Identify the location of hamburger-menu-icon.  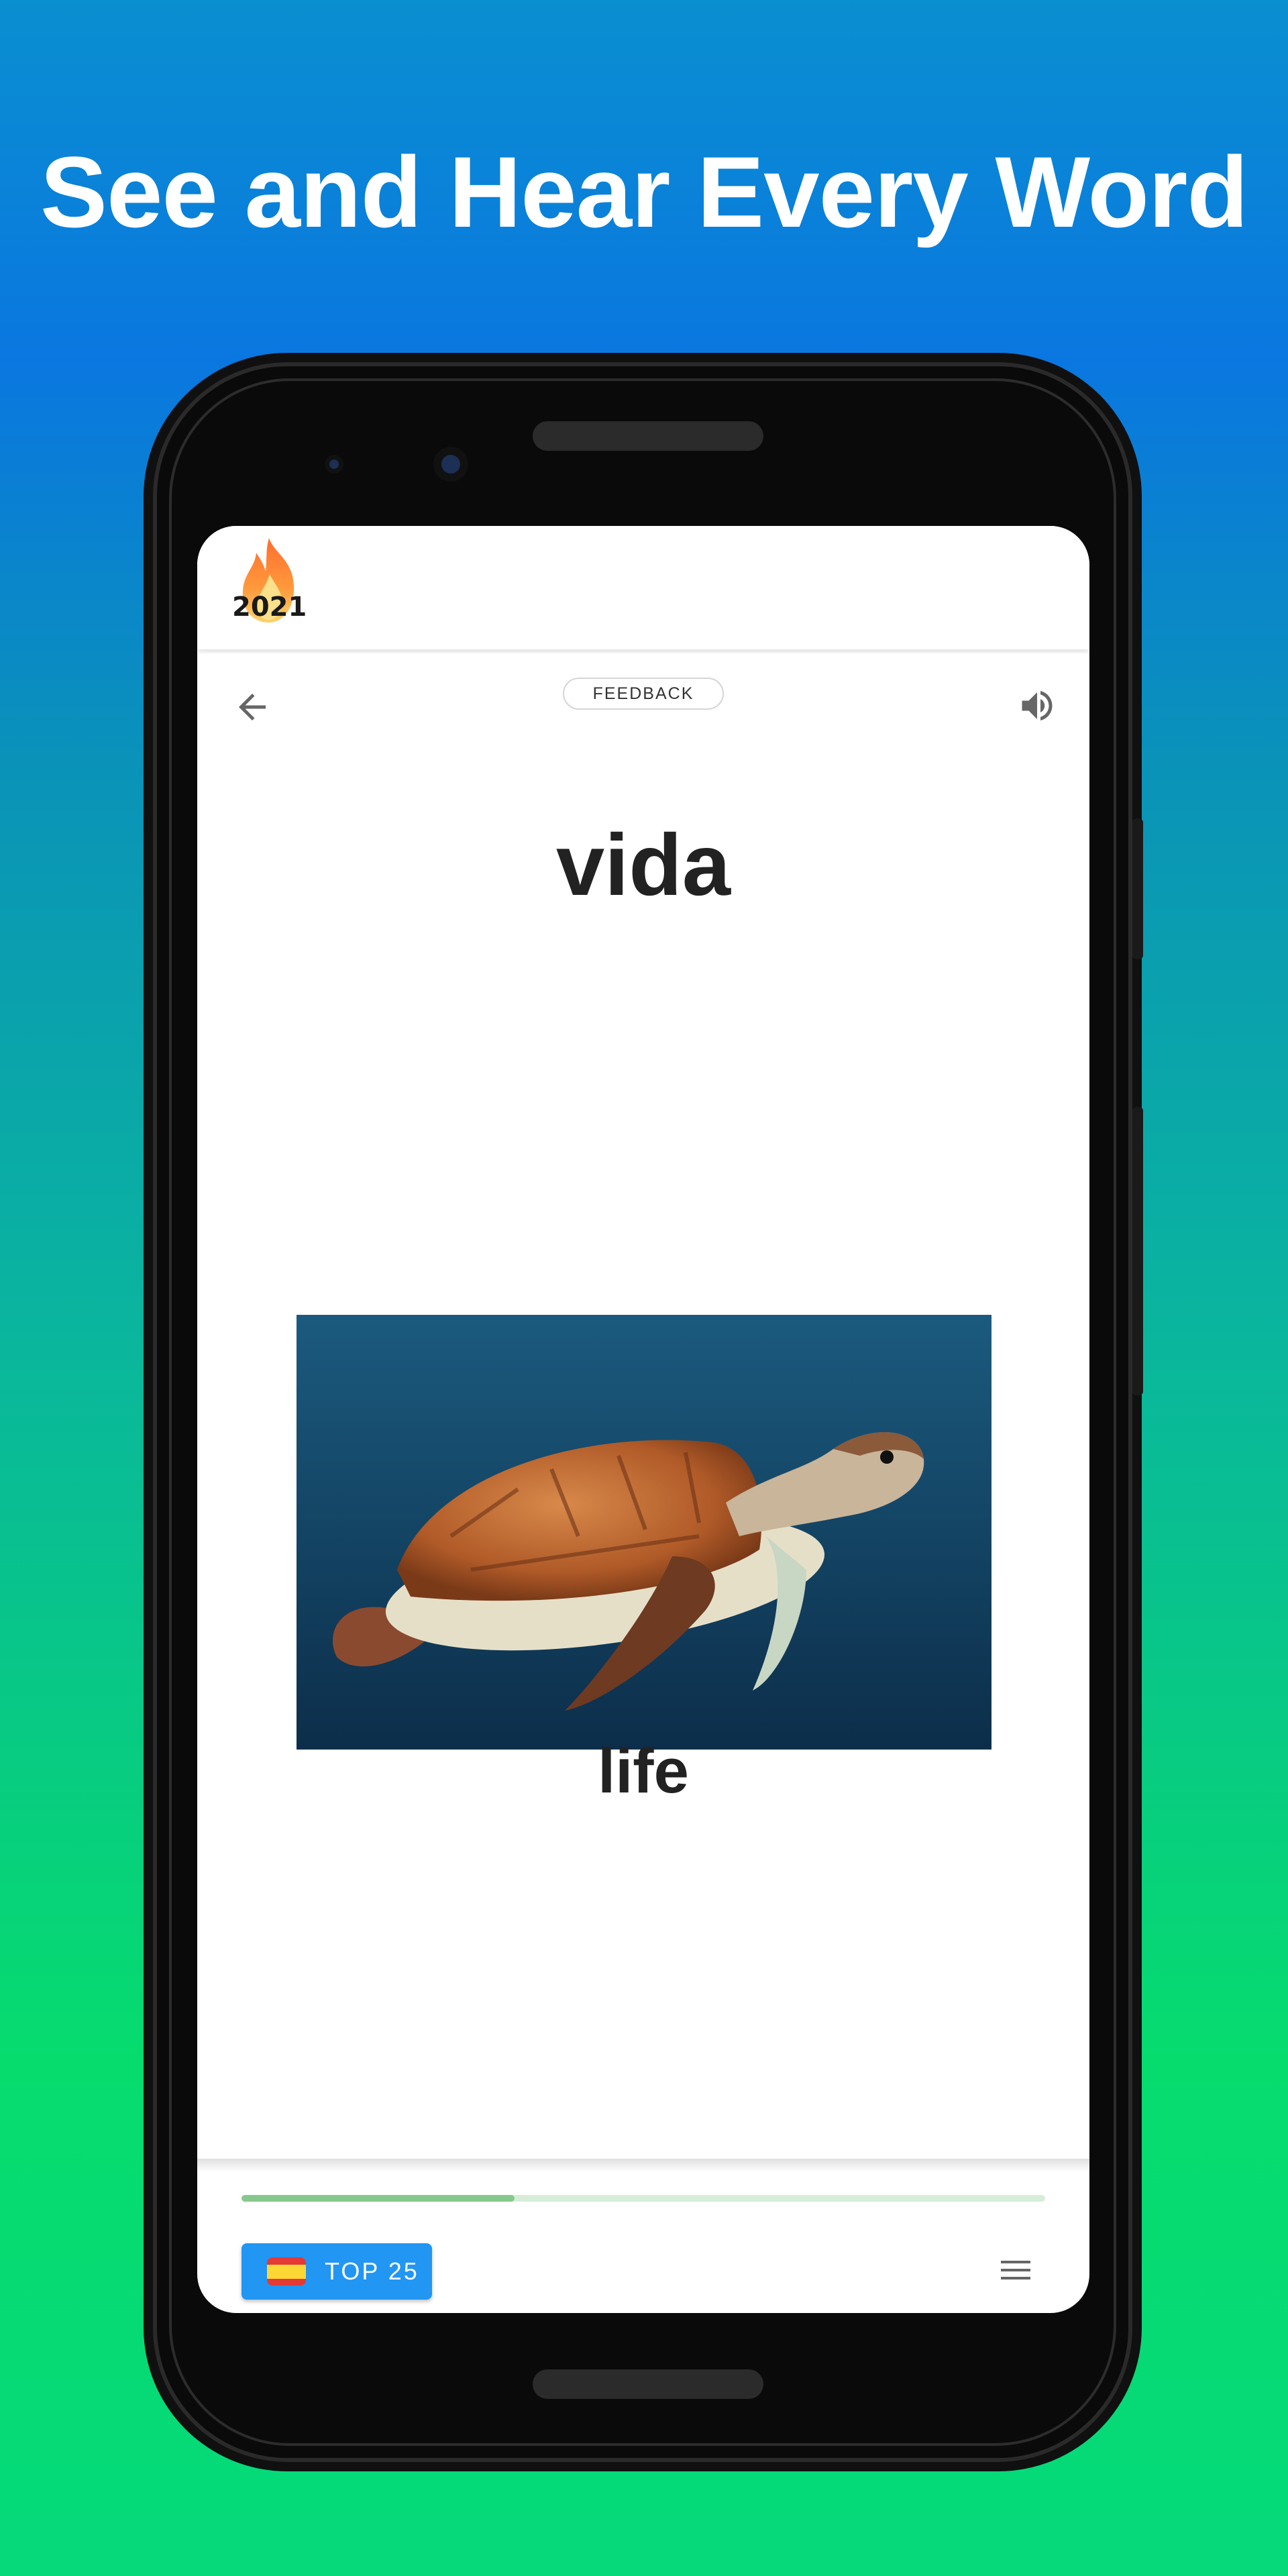
(1015, 2270).